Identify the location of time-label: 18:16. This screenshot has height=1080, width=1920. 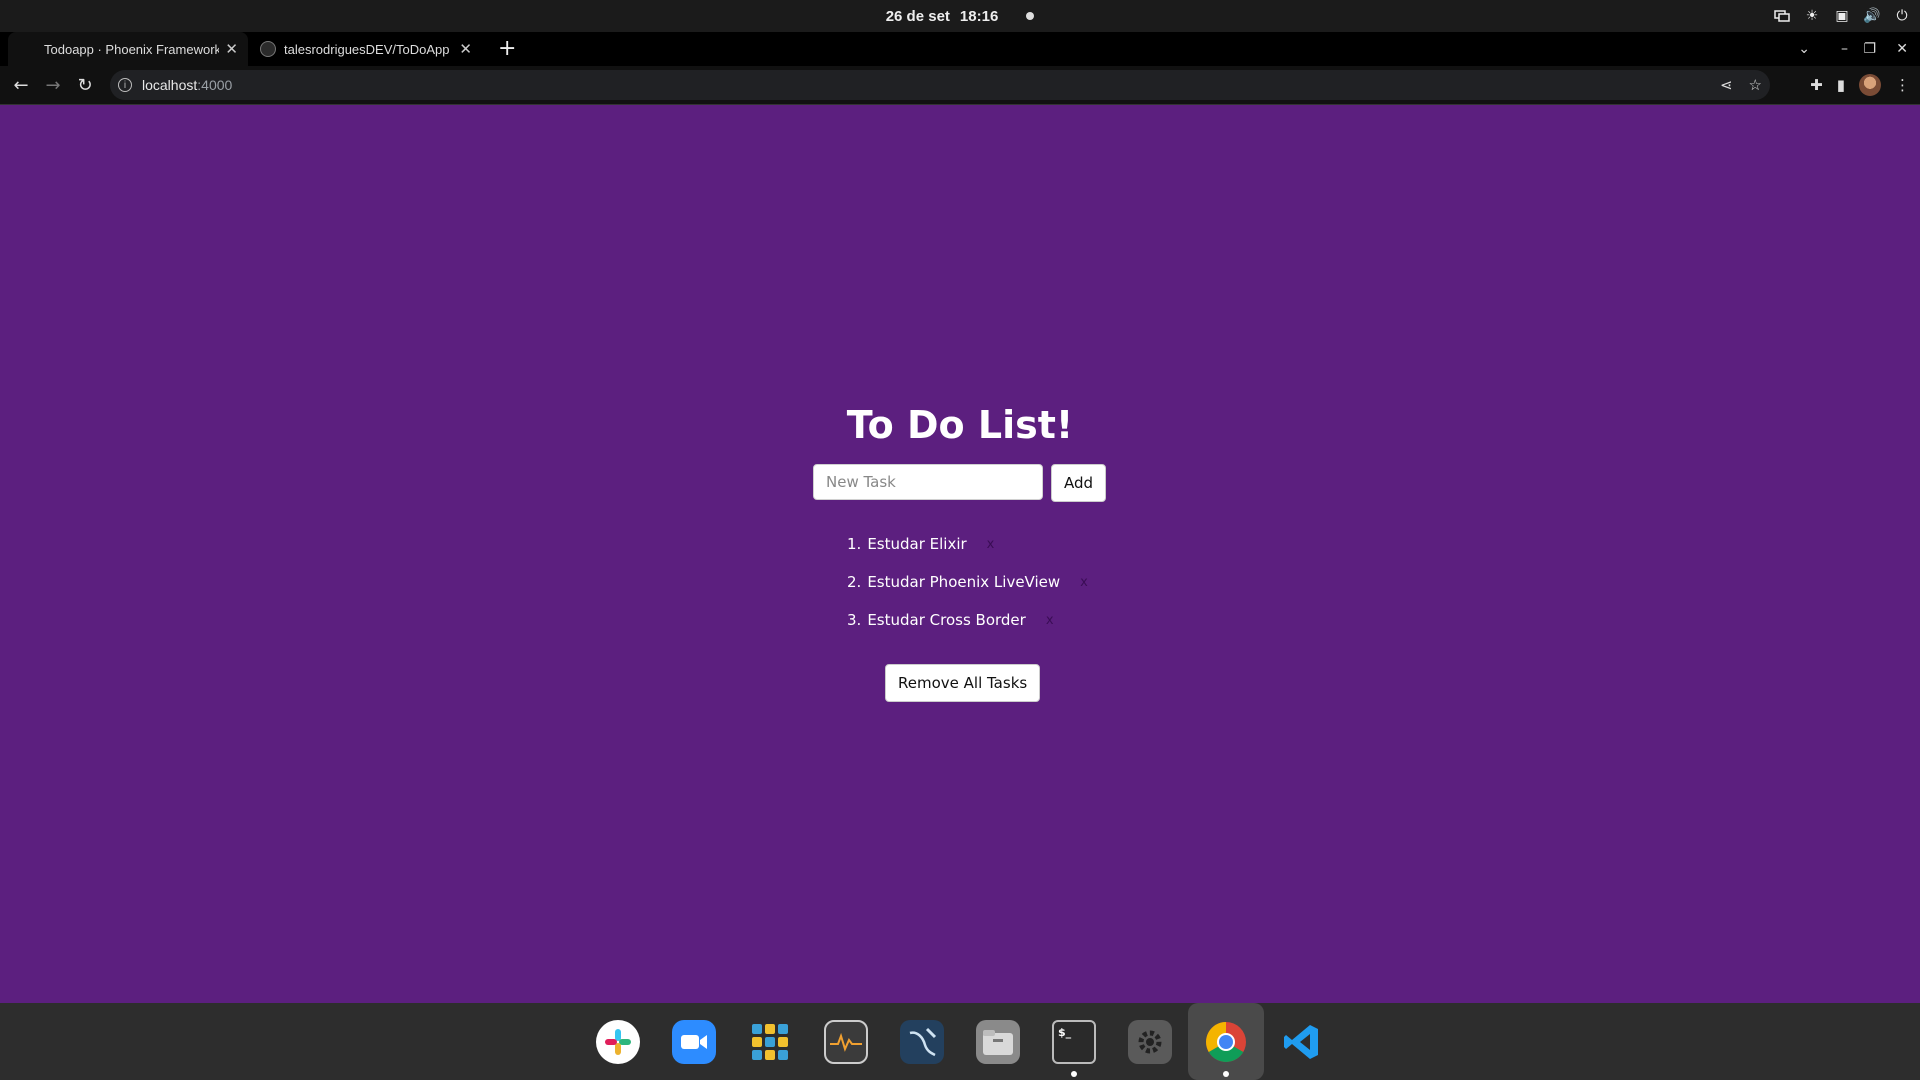
(979, 16).